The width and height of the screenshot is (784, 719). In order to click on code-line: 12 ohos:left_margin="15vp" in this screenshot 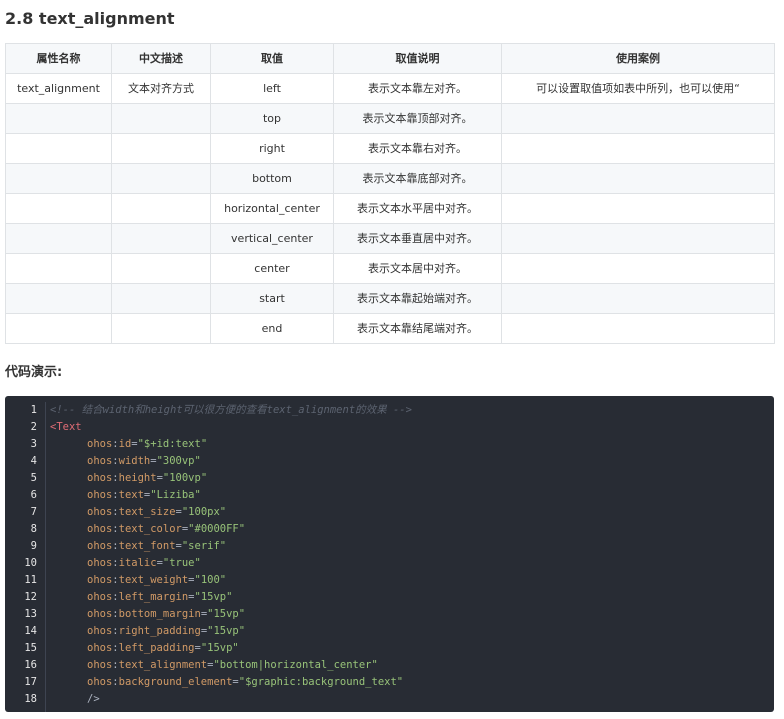, I will do `click(389, 597)`.